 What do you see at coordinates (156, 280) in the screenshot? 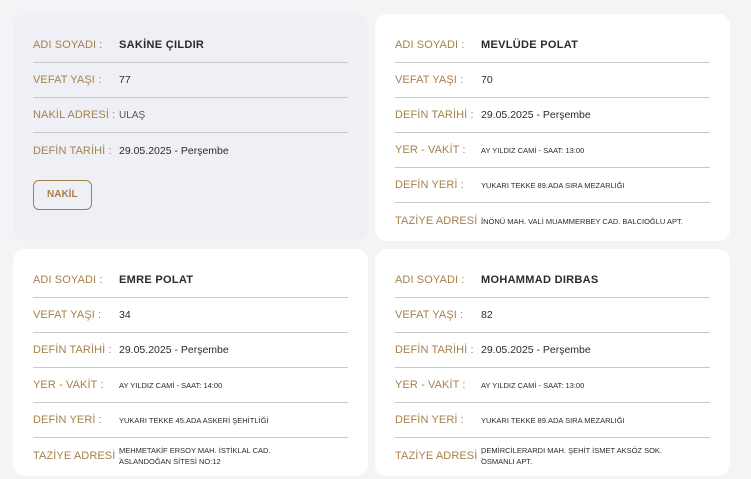
I see `name-value: EMRE POLAT` at bounding box center [156, 280].